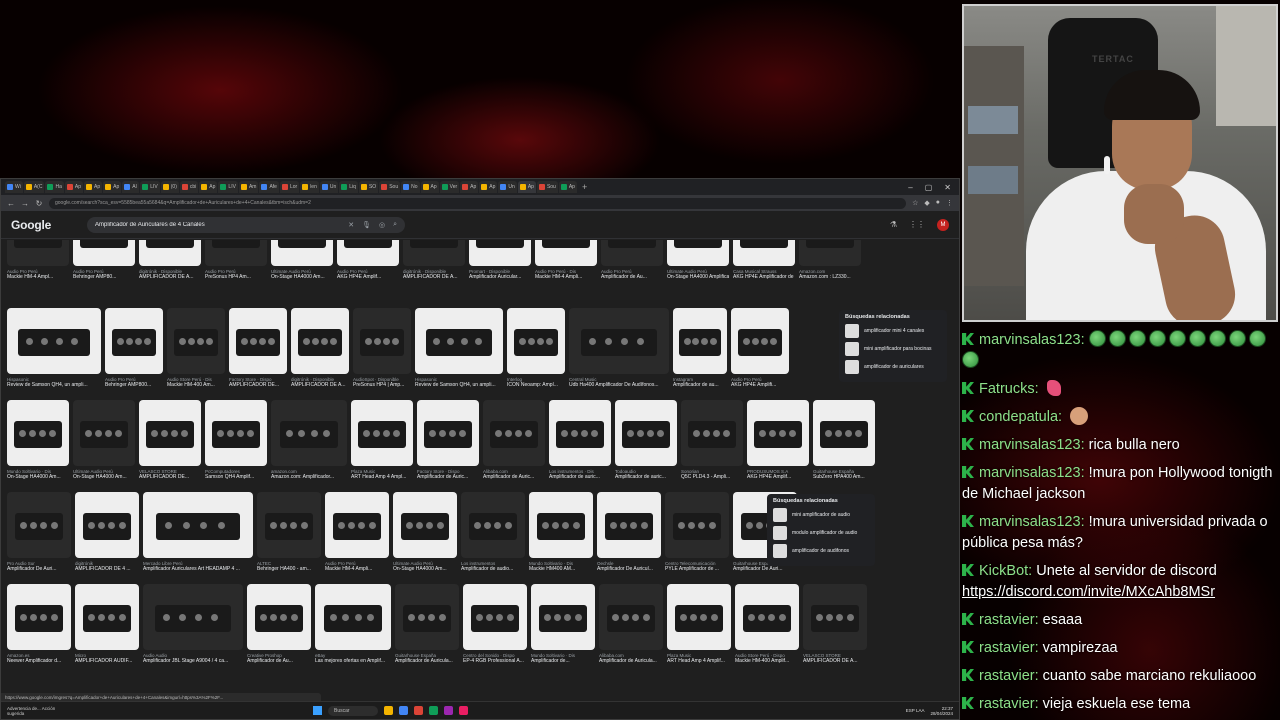 Image resolution: width=1280 pixels, height=720 pixels. What do you see at coordinates (1007, 648) in the screenshot?
I see `chat-username: rastavier` at bounding box center [1007, 648].